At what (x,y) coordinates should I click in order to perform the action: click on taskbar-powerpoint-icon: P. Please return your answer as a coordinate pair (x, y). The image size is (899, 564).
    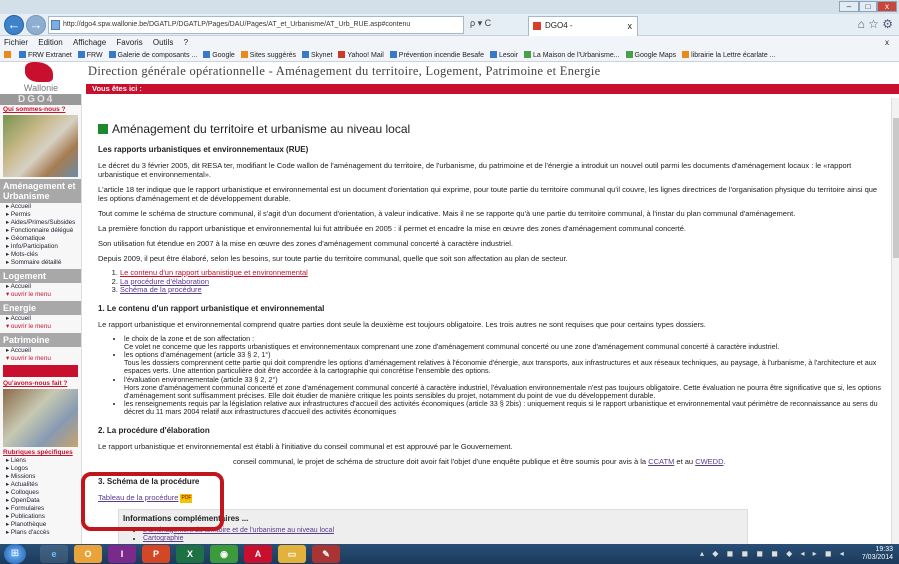
    Looking at the image, I should click on (156, 554).